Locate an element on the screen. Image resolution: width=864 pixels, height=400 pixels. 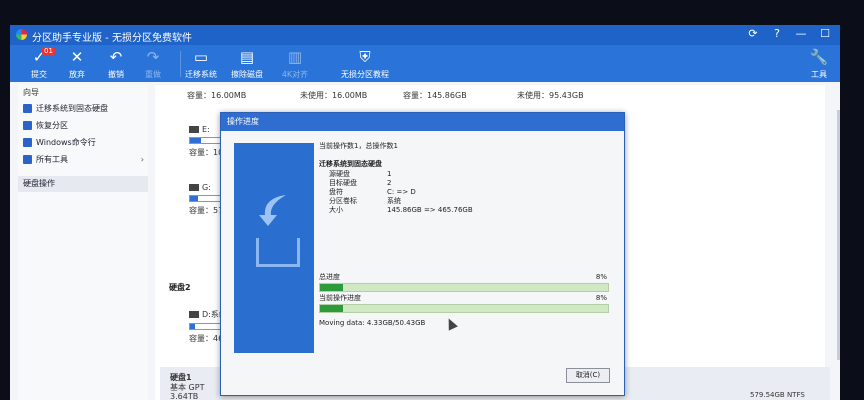
moving-data-status: Moving data: 4.33GB/50.43GB is located at coordinates (372, 323).